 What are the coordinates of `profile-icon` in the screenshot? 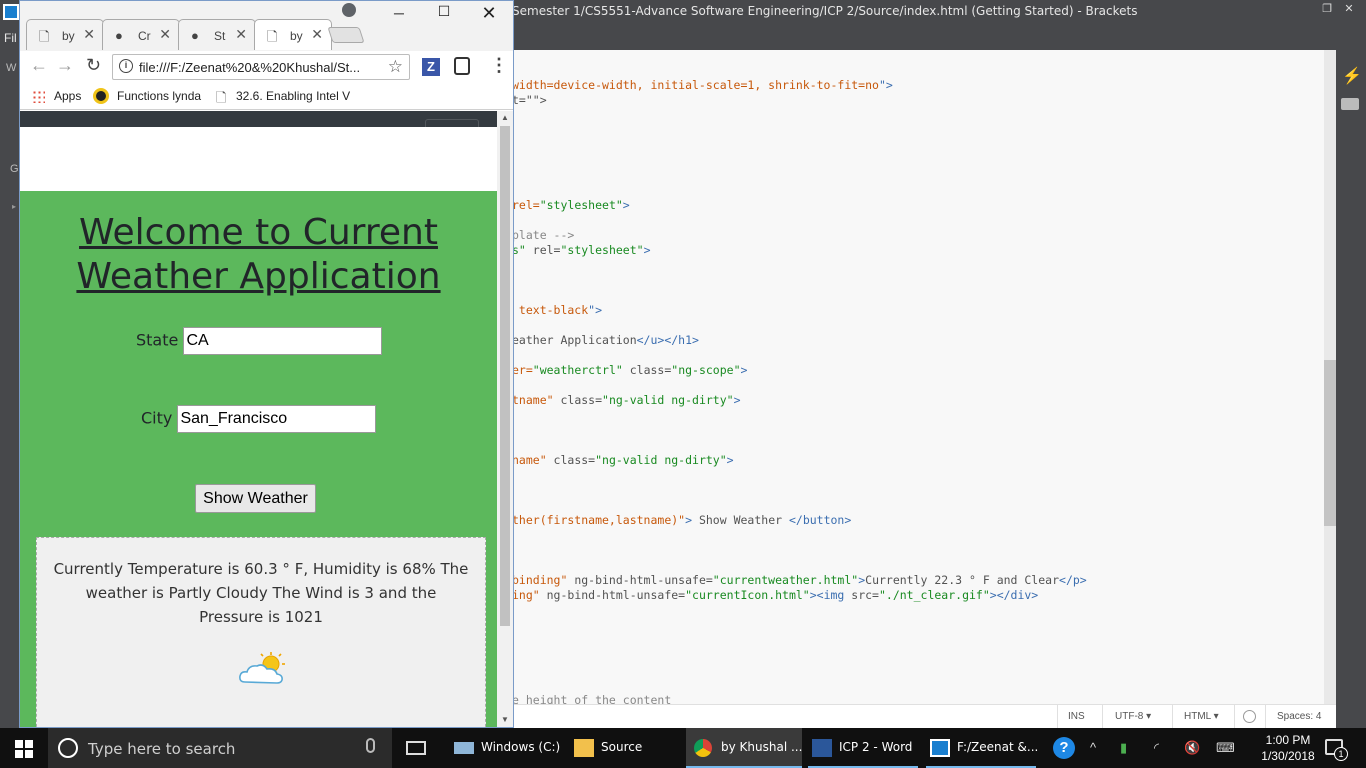 It's located at (349, 10).